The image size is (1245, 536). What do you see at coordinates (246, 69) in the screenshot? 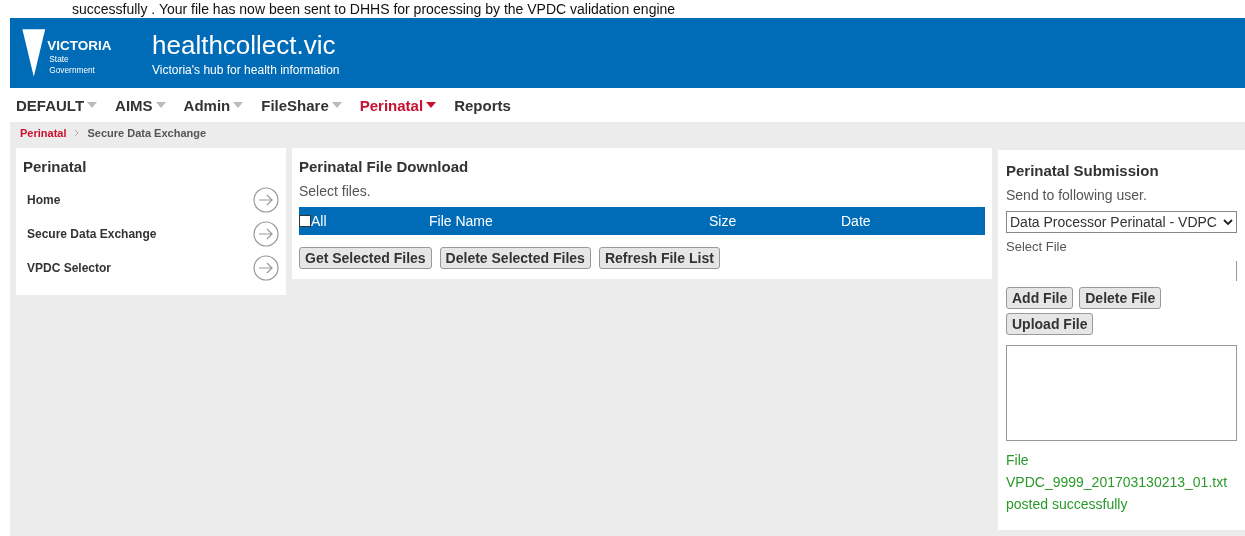
I see `site-tagline: Victoria's hub for health information` at bounding box center [246, 69].